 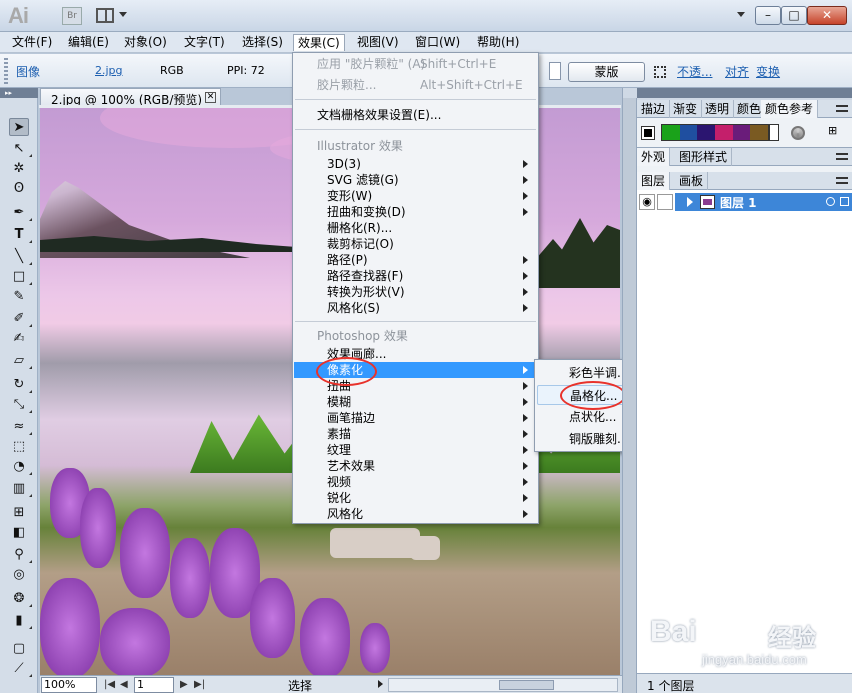 I want to click on previous-artboard-icon: ◀, so click(x=124, y=684).